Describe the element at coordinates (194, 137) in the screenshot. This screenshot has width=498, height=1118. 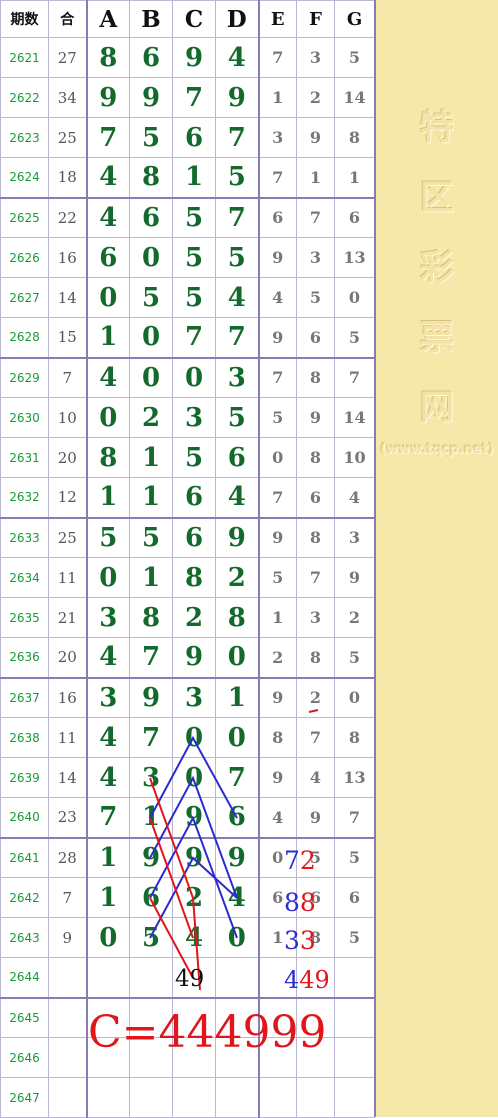
I see `cell-c: 6` at that location.